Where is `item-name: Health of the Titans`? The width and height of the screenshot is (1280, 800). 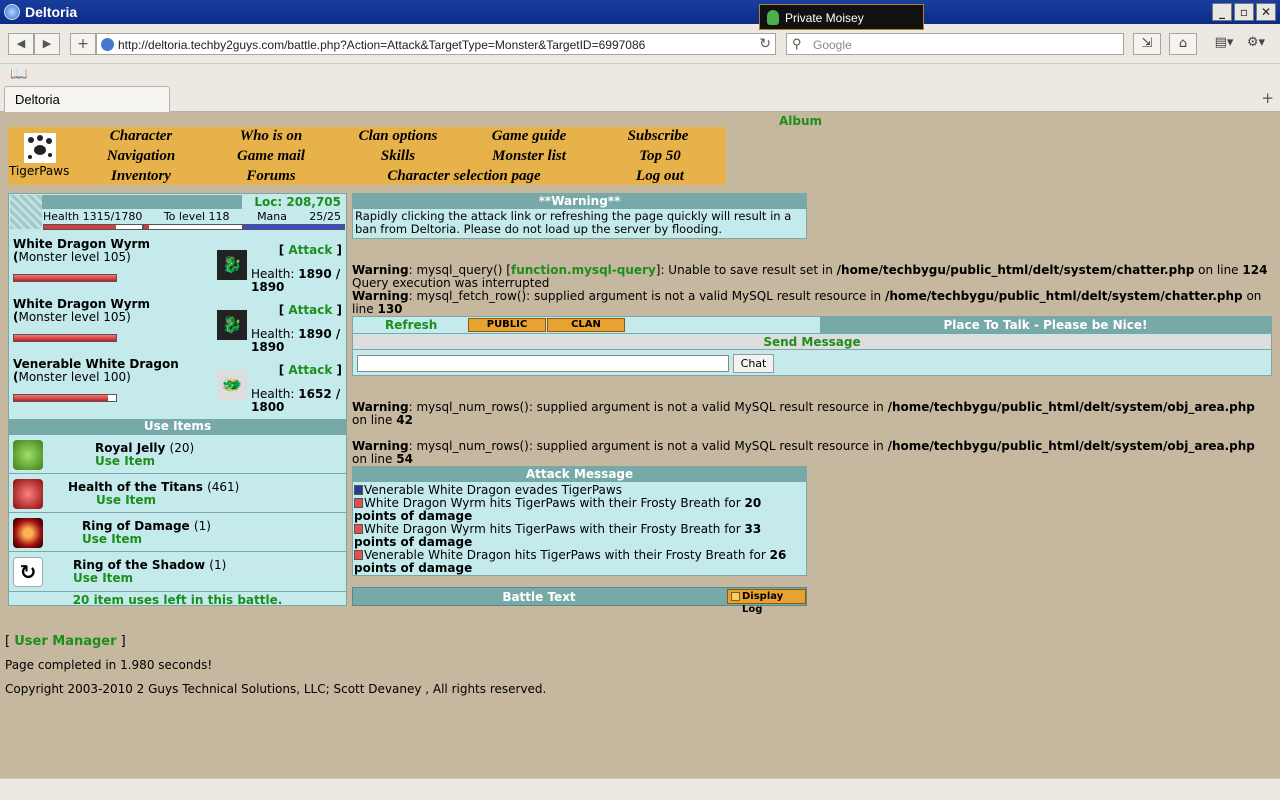
item-name: Health of the Titans is located at coordinates (135, 487).